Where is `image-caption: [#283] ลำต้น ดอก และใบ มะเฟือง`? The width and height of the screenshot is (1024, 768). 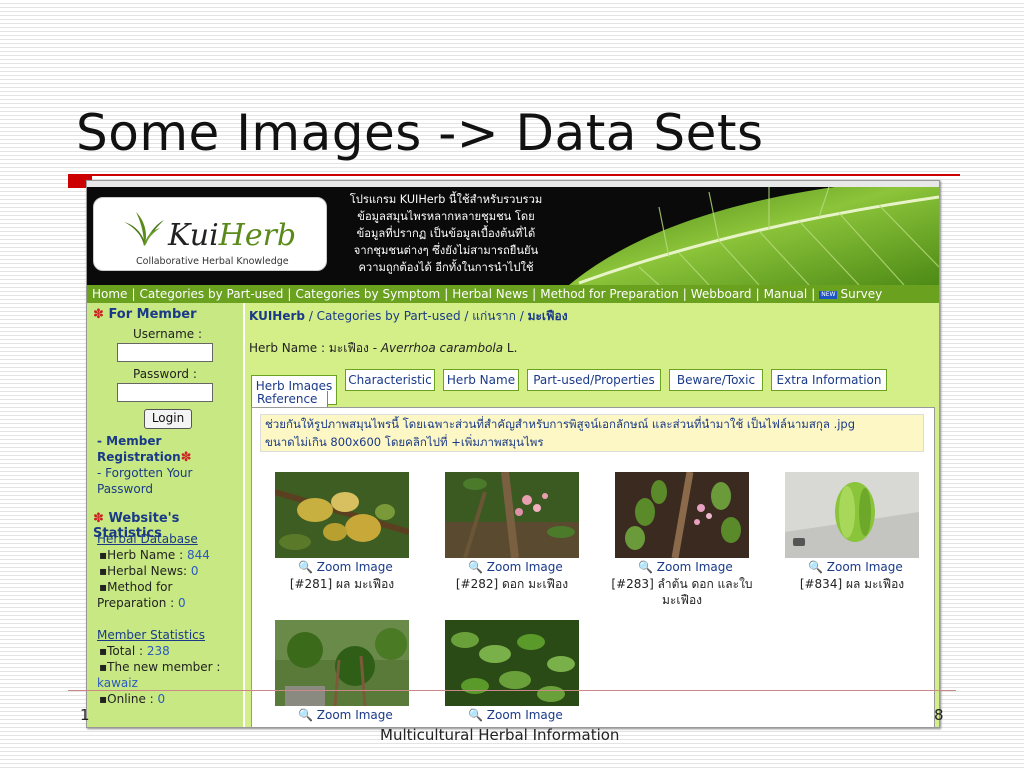 image-caption: [#283] ลำต้น ดอก และใบ มะเฟือง is located at coordinates (682, 592).